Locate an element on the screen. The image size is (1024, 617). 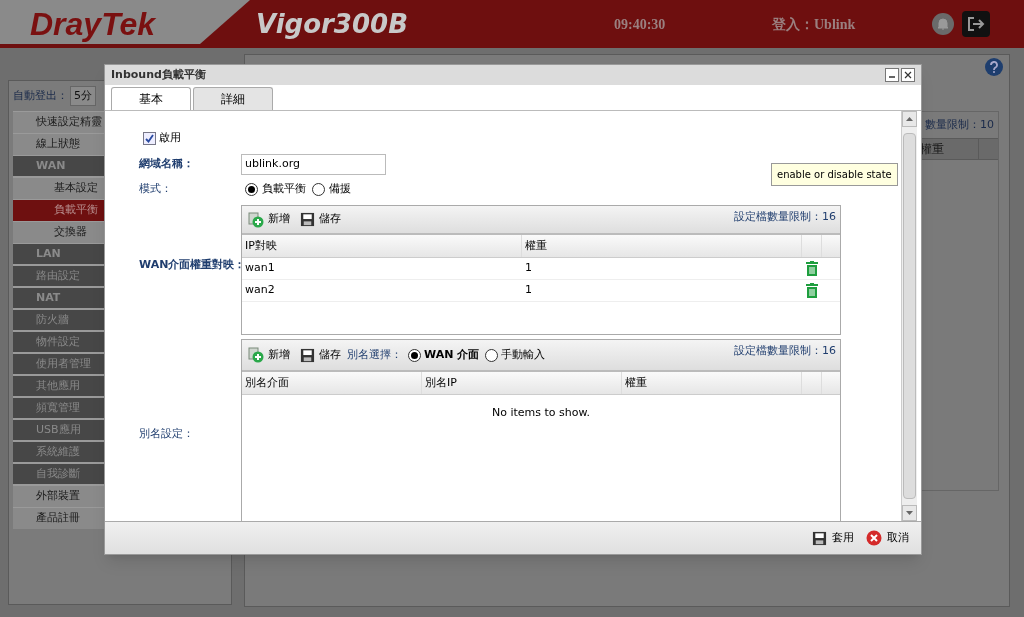
logo: DrayTek is located at coordinates (93, 24).